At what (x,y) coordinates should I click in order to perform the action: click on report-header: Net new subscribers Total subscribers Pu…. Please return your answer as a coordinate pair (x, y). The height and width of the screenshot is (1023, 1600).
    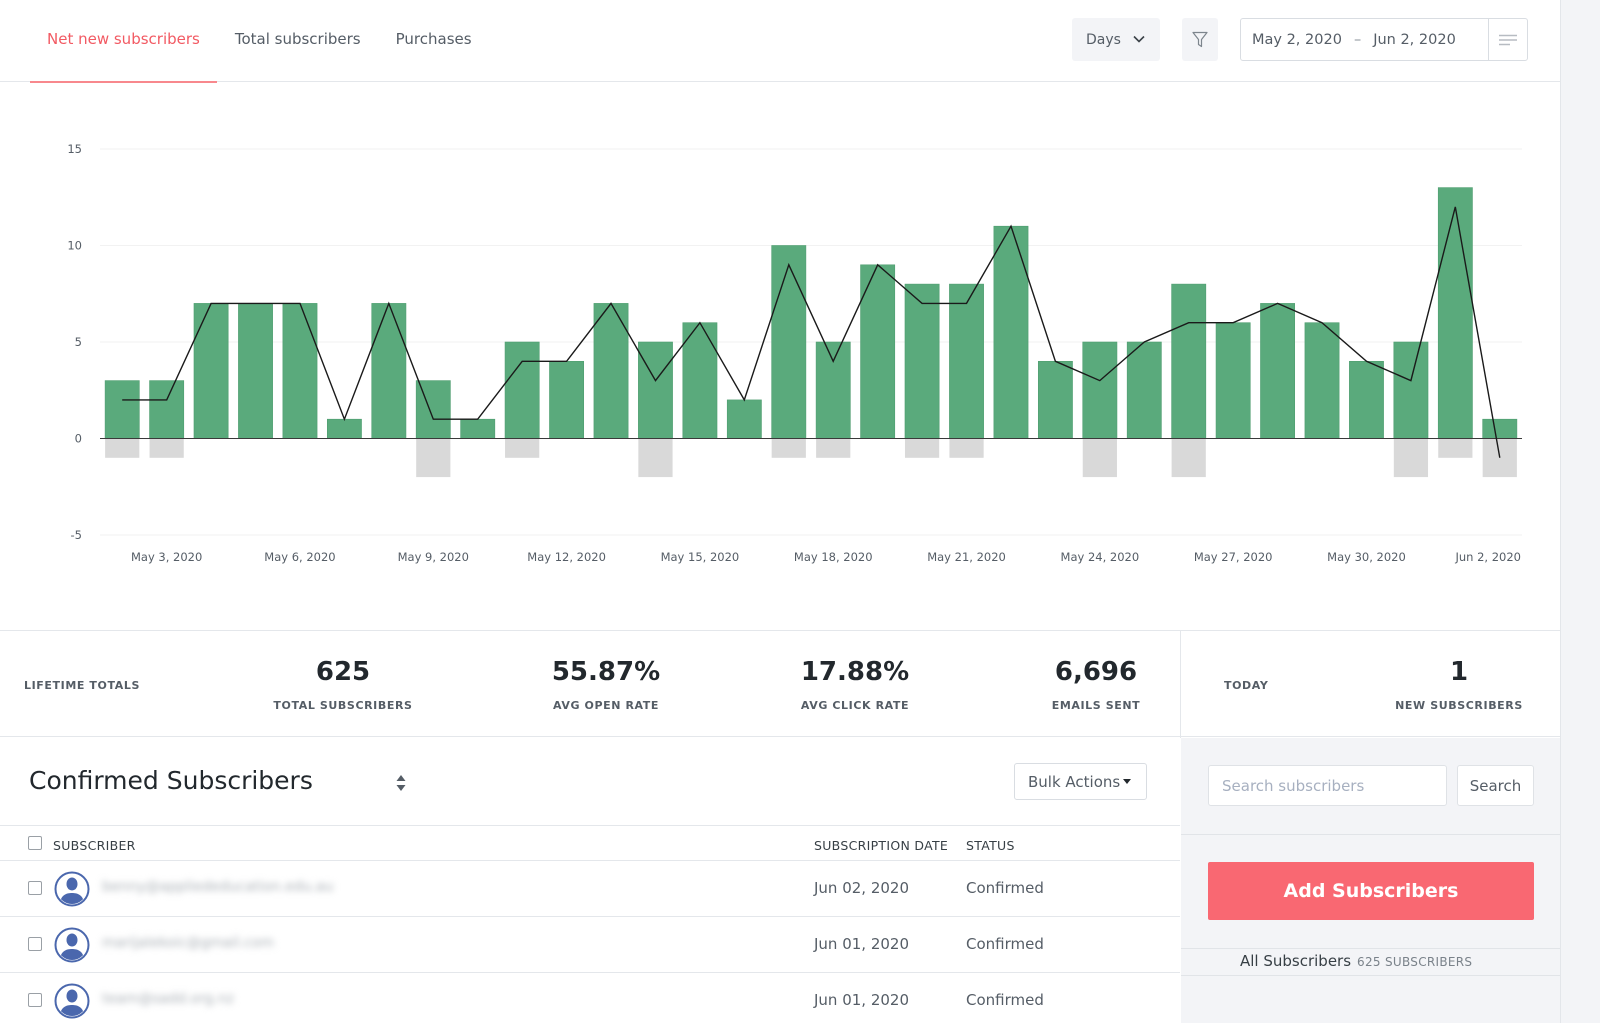
    Looking at the image, I should click on (780, 41).